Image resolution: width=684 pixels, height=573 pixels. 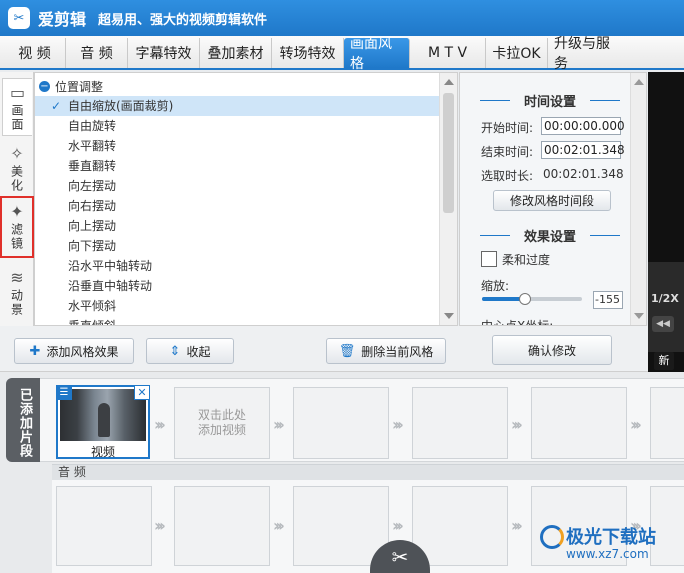 What do you see at coordinates (175, 351) in the screenshot?
I see `collapse-icon: ⇕` at bounding box center [175, 351].